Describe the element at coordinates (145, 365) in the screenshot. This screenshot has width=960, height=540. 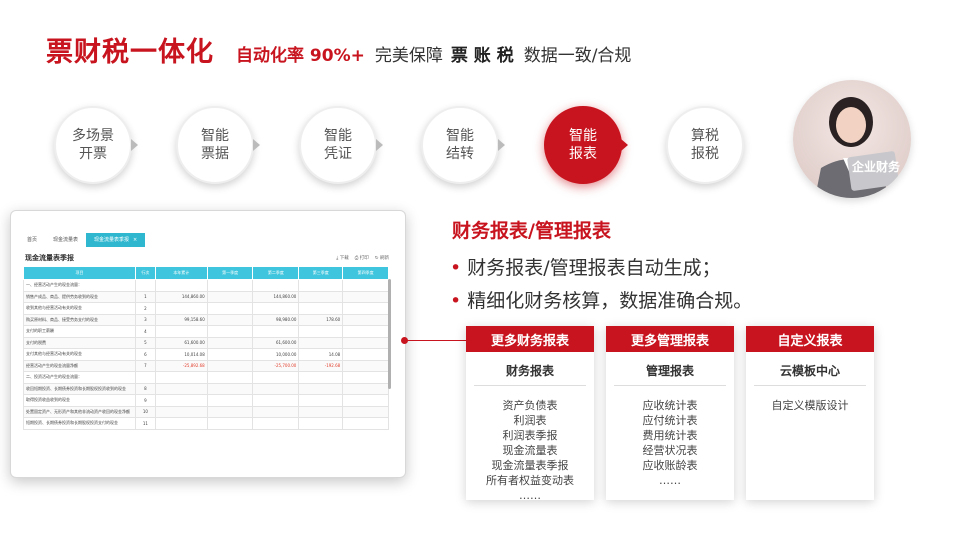
I see `table-cell: 7` at that location.